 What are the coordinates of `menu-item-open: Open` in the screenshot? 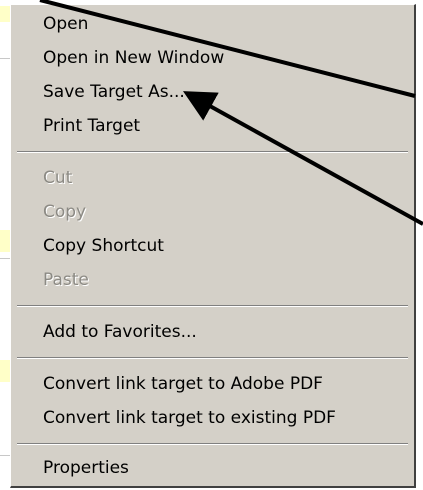 It's located at (212, 24).